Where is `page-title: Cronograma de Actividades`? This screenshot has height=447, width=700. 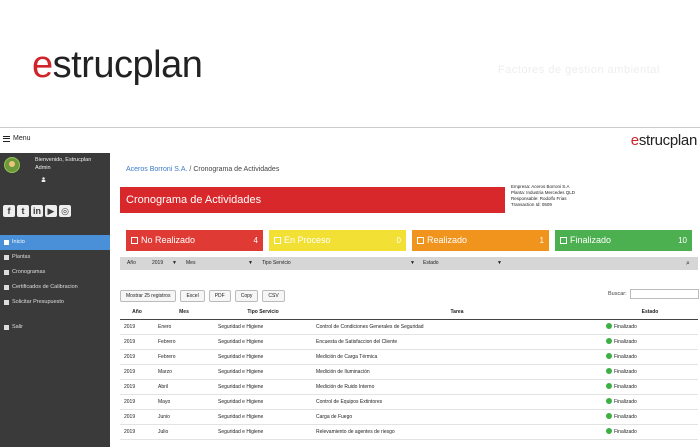
page-title: Cronograma de Actividades is located at coordinates (312, 200).